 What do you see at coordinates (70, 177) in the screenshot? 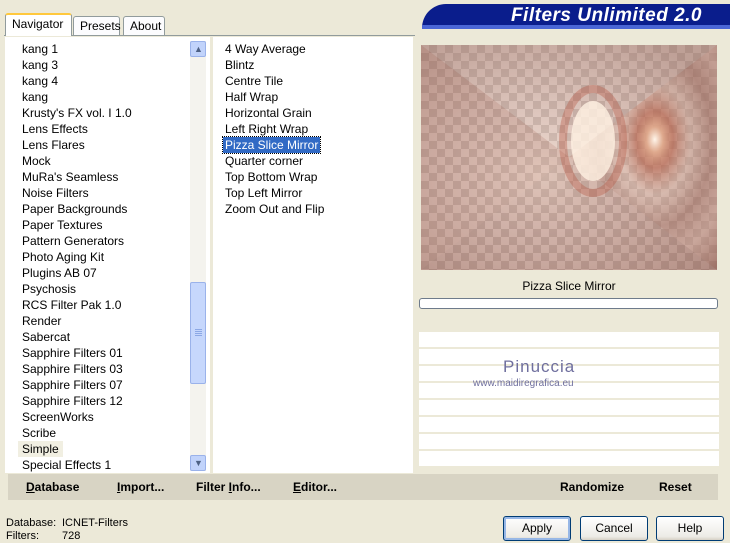
I see `category-item: MuRa's Seamless` at bounding box center [70, 177].